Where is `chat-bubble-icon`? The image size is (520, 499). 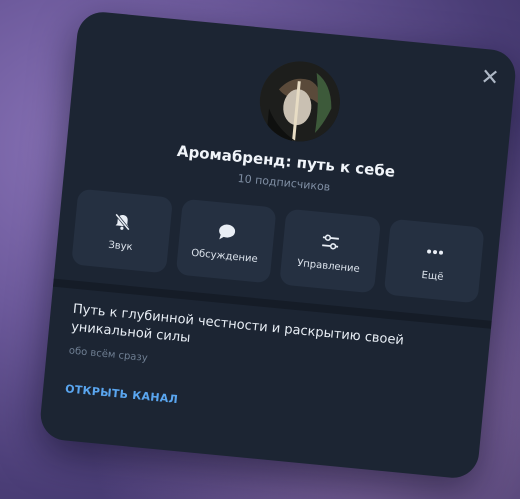 chat-bubble-icon is located at coordinates (227, 232).